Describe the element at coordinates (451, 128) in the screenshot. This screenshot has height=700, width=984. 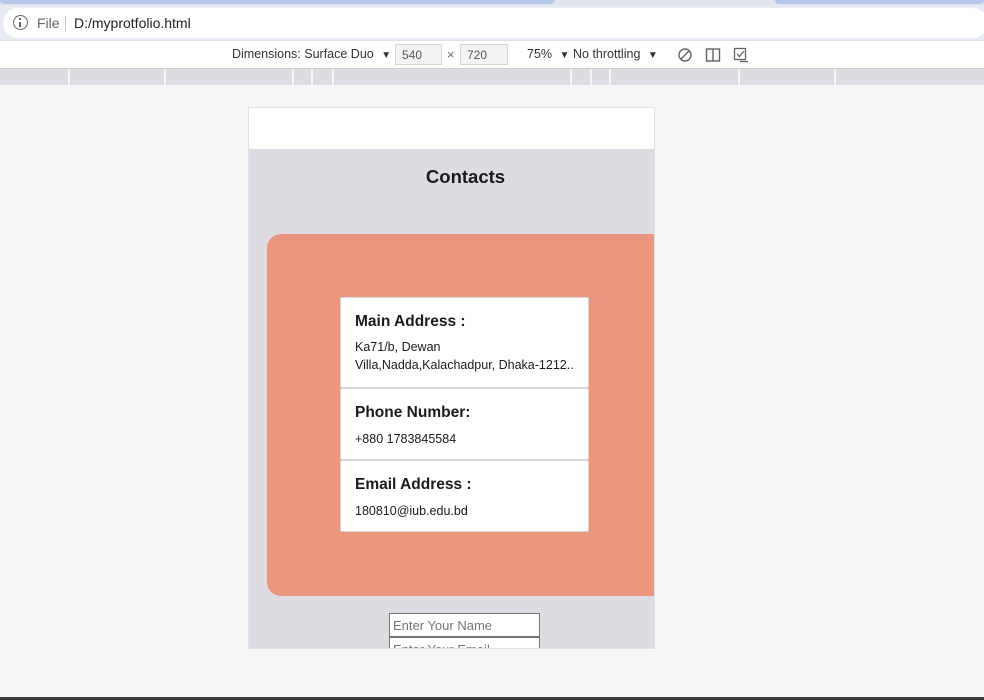
I see `page-header` at that location.